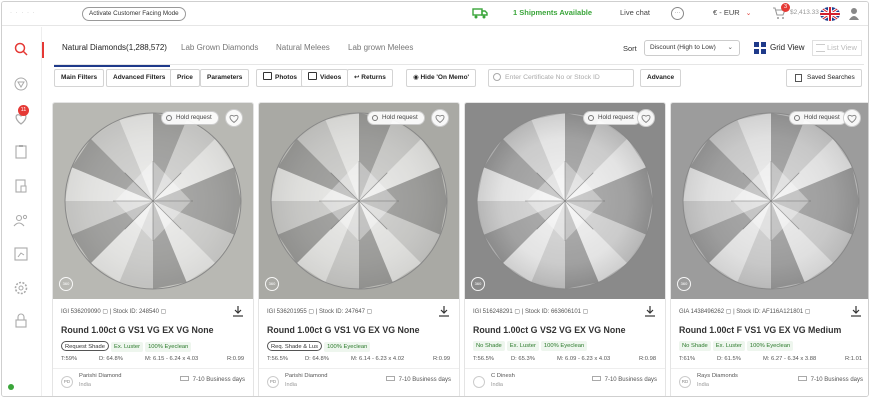 The image size is (872, 400). I want to click on diamond-title: Round 1.00ct G VS2 VG EX VG None, so click(549, 330).